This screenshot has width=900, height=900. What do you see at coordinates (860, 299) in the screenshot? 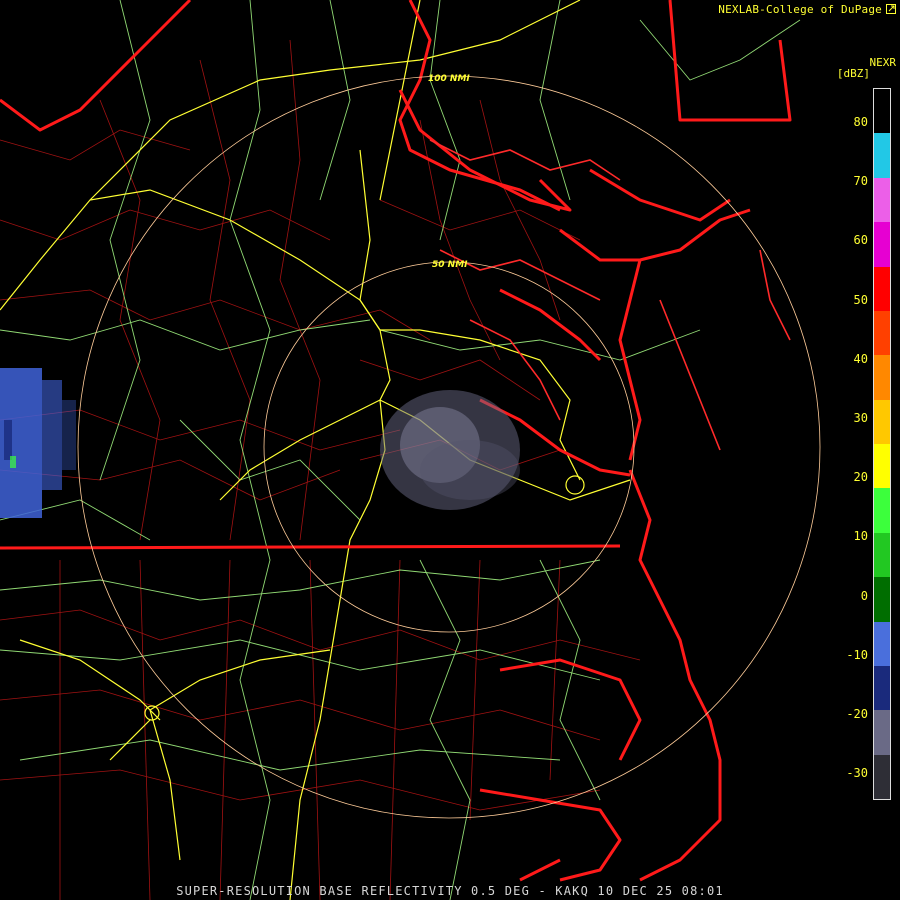
I see `scale-tick-label: 50` at bounding box center [860, 299].